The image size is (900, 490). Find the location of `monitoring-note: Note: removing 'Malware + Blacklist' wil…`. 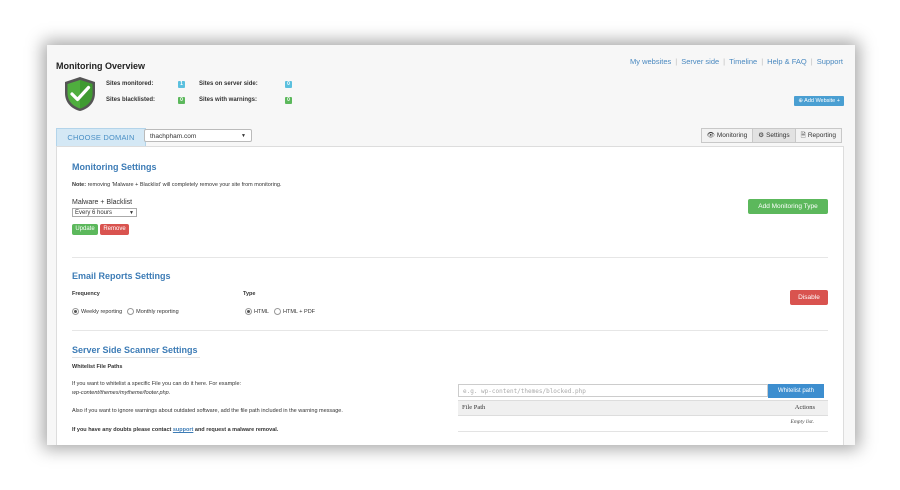

monitoring-note: Note: removing 'Malware + Blacklist' wil… is located at coordinates (177, 185).